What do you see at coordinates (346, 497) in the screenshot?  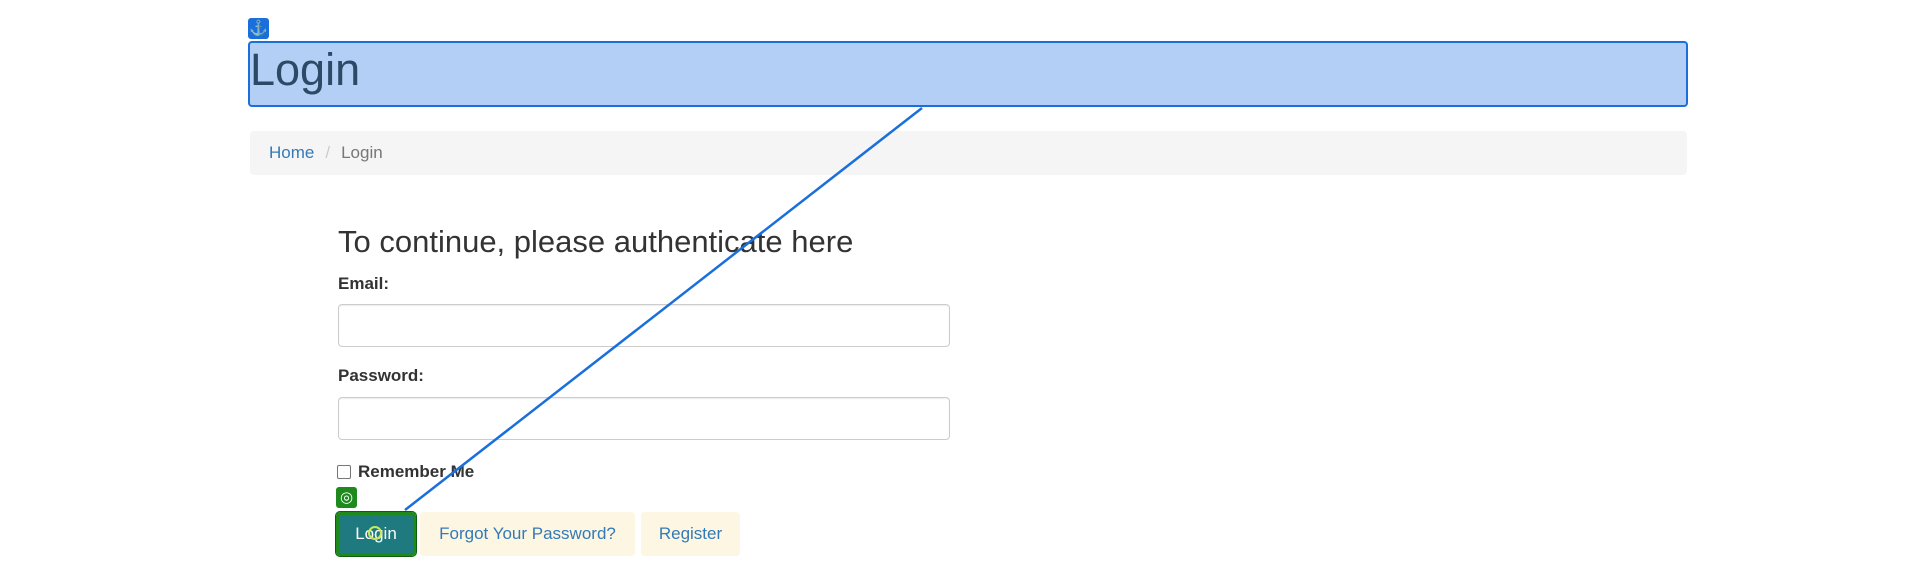 I see `target-icon: ◎` at bounding box center [346, 497].